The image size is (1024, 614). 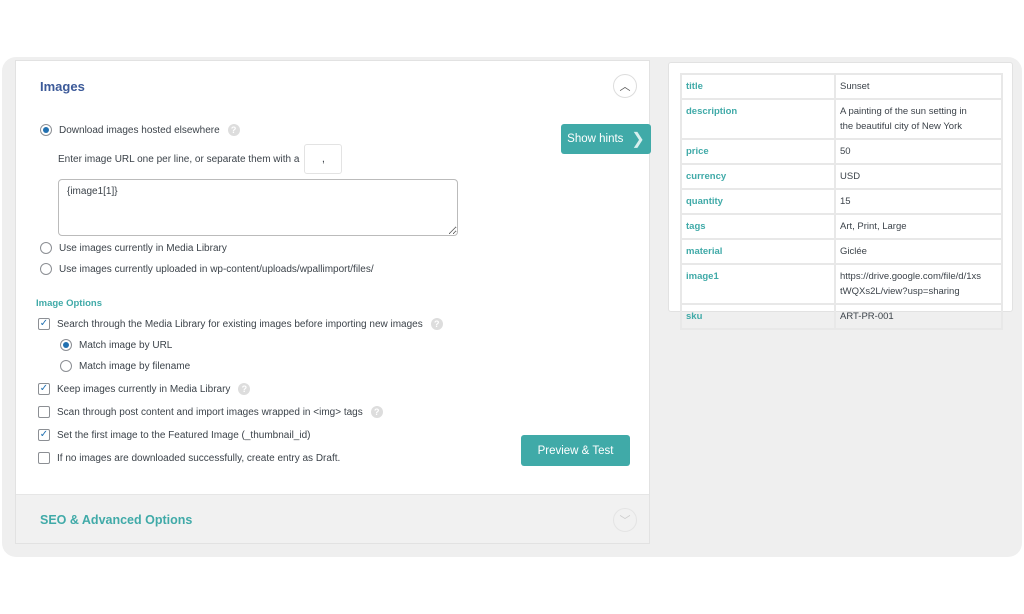 What do you see at coordinates (918, 201) in the screenshot?
I see `field-value: 15` at bounding box center [918, 201].